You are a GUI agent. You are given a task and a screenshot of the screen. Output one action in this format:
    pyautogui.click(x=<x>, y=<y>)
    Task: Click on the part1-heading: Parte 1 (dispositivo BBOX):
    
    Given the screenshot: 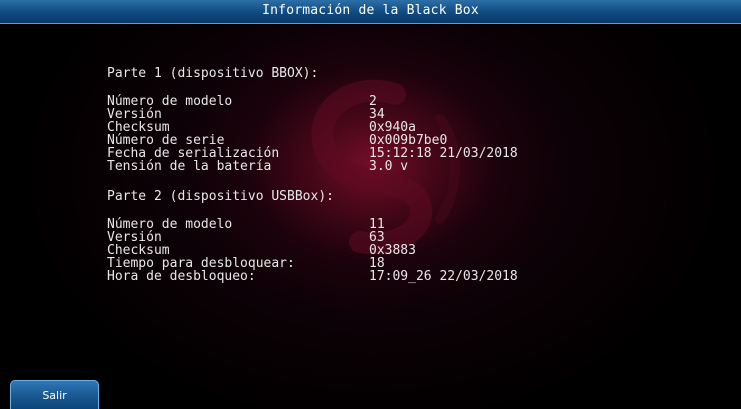 What is the action you would take?
    pyautogui.click(x=213, y=73)
    